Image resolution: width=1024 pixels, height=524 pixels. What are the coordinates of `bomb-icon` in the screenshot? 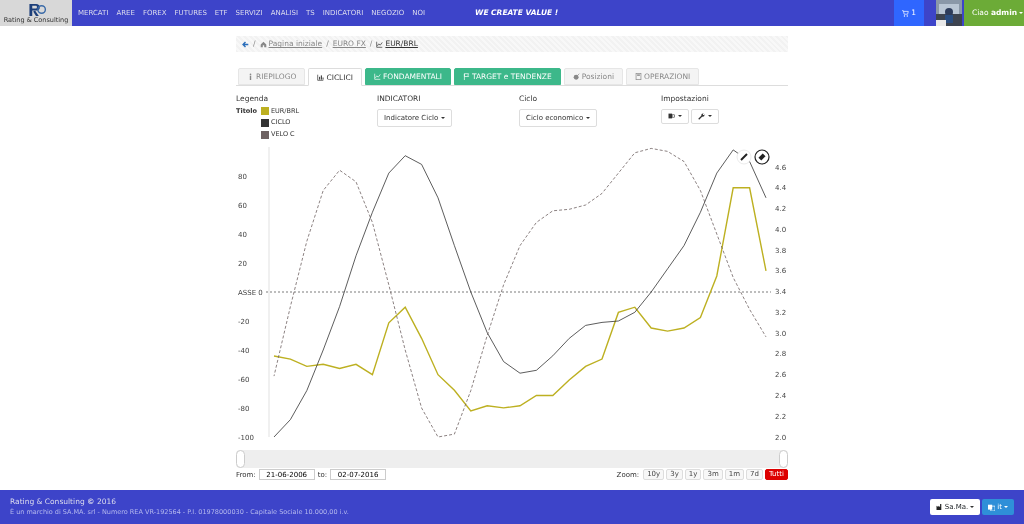 It's located at (576, 77).